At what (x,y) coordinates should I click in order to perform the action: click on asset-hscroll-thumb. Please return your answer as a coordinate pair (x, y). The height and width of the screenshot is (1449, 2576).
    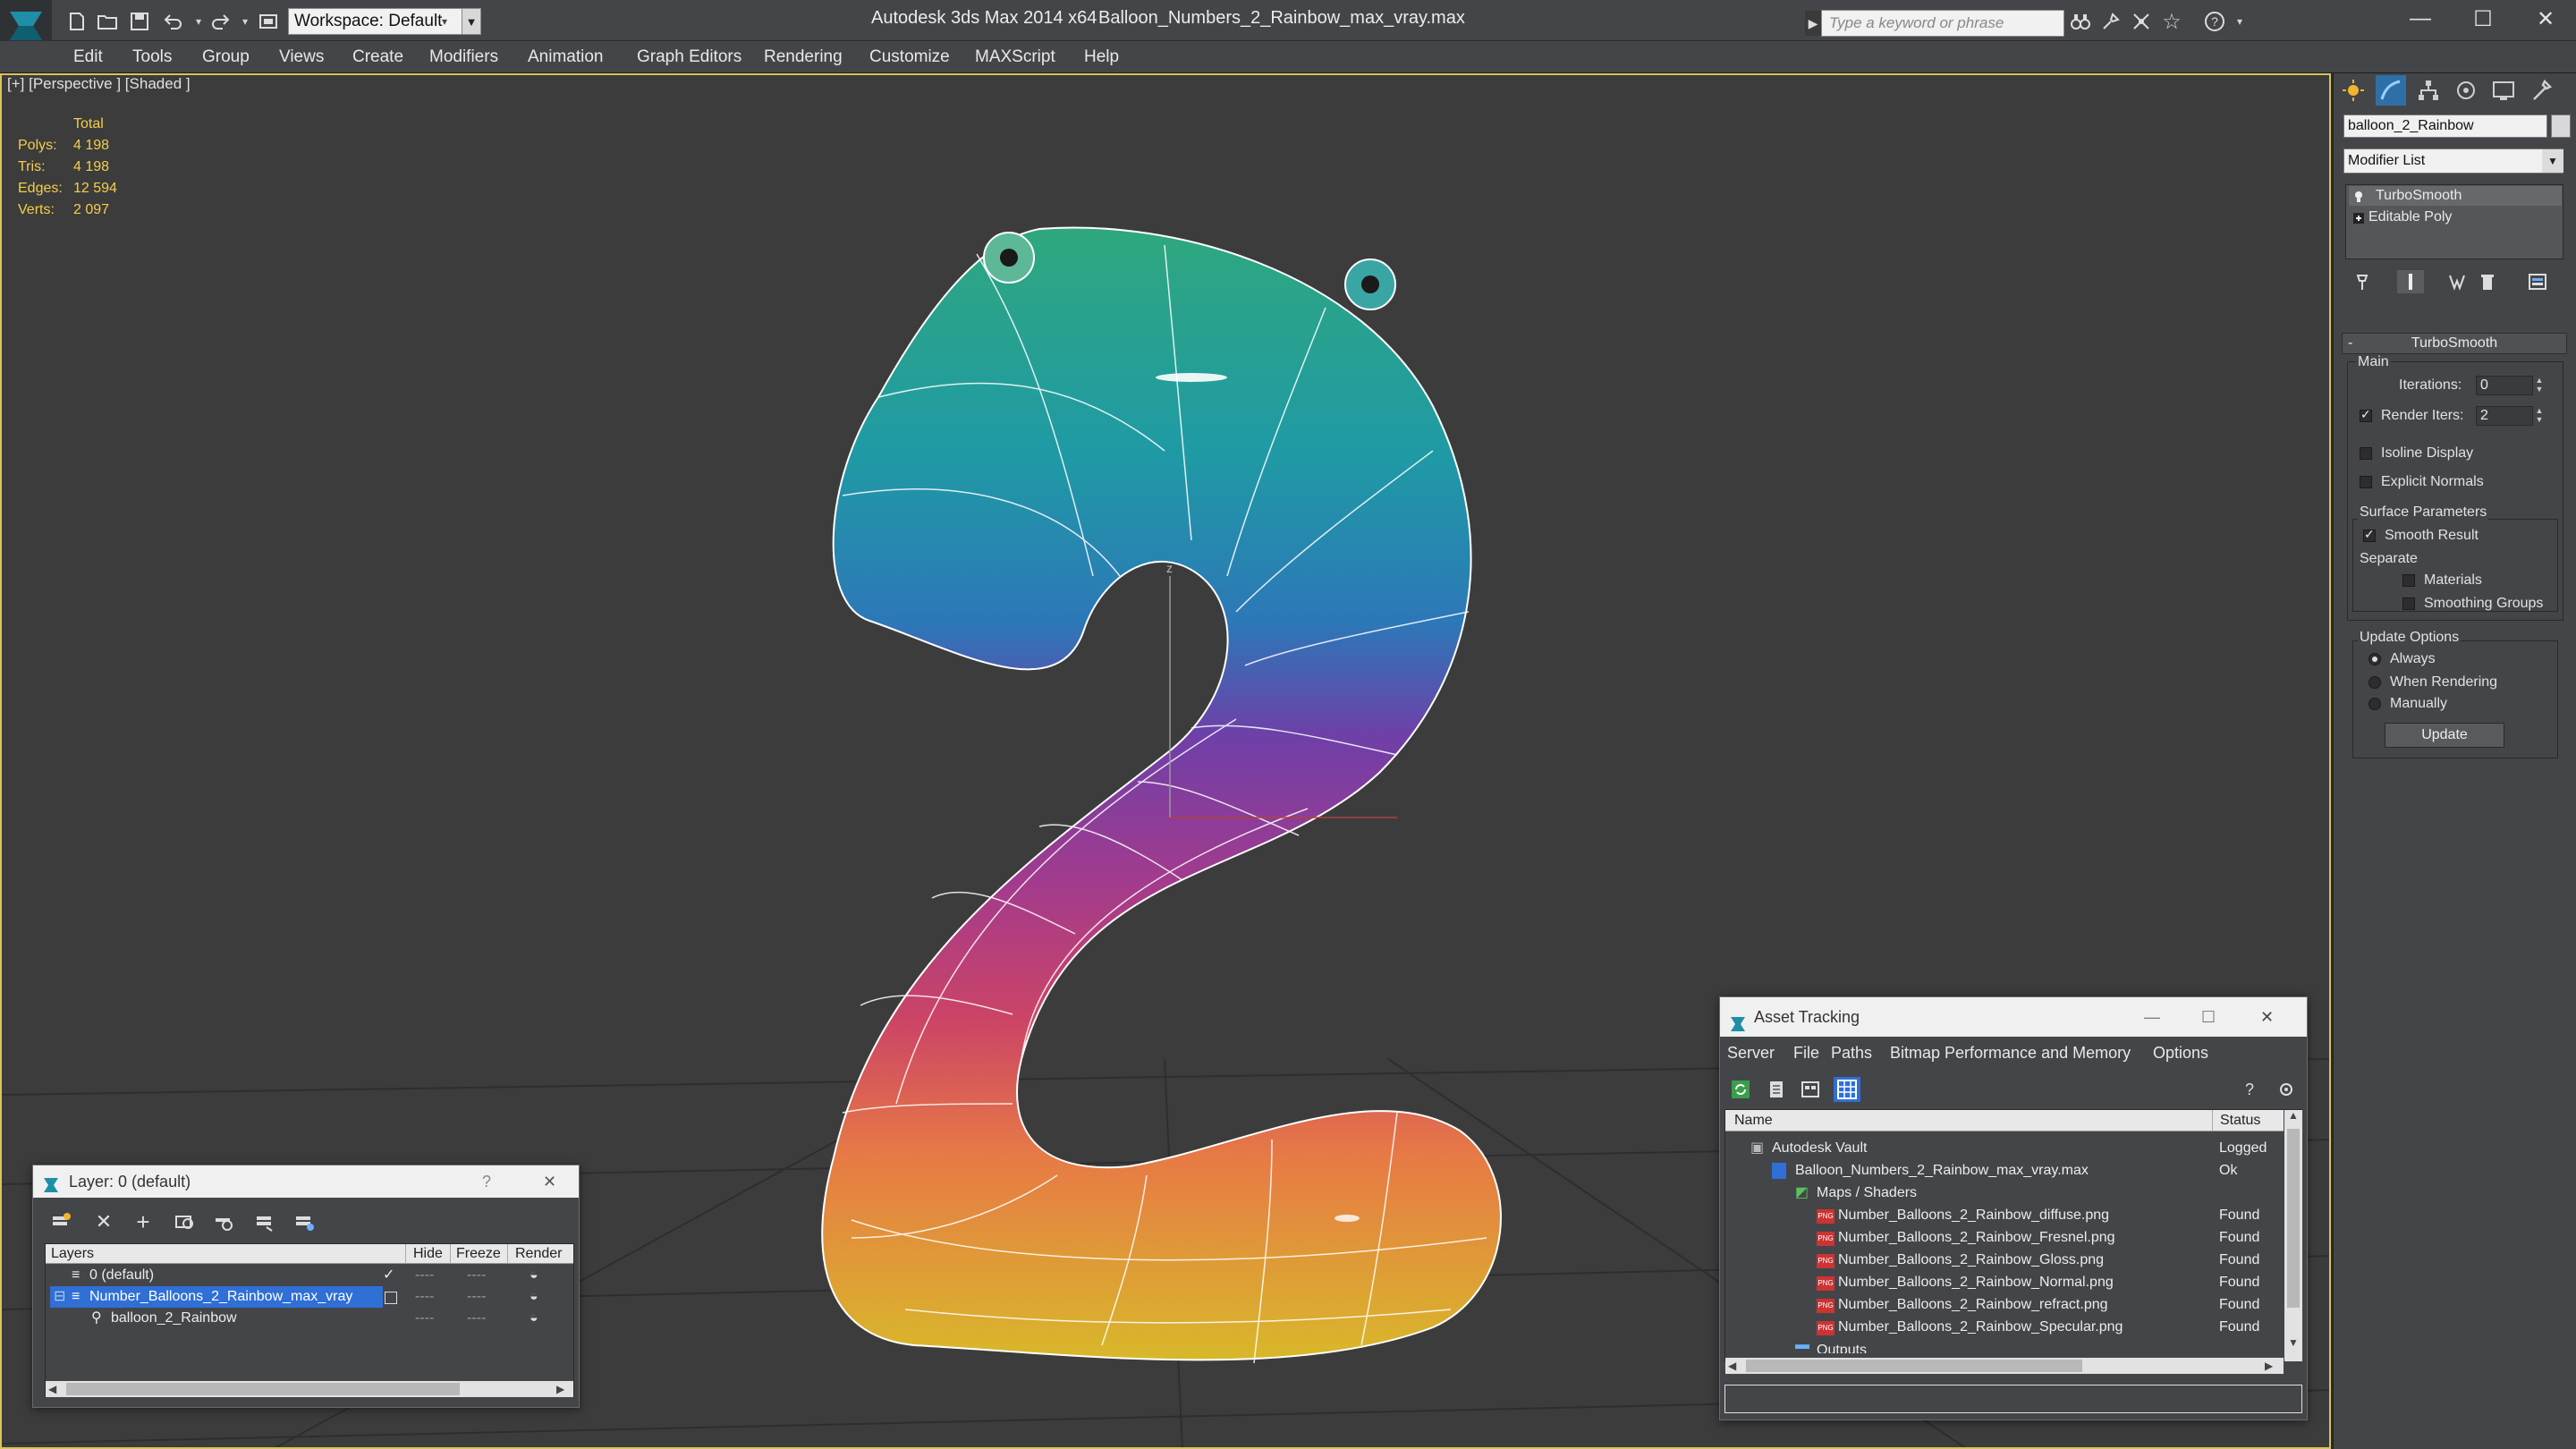
    Looking at the image, I should click on (1914, 1366).